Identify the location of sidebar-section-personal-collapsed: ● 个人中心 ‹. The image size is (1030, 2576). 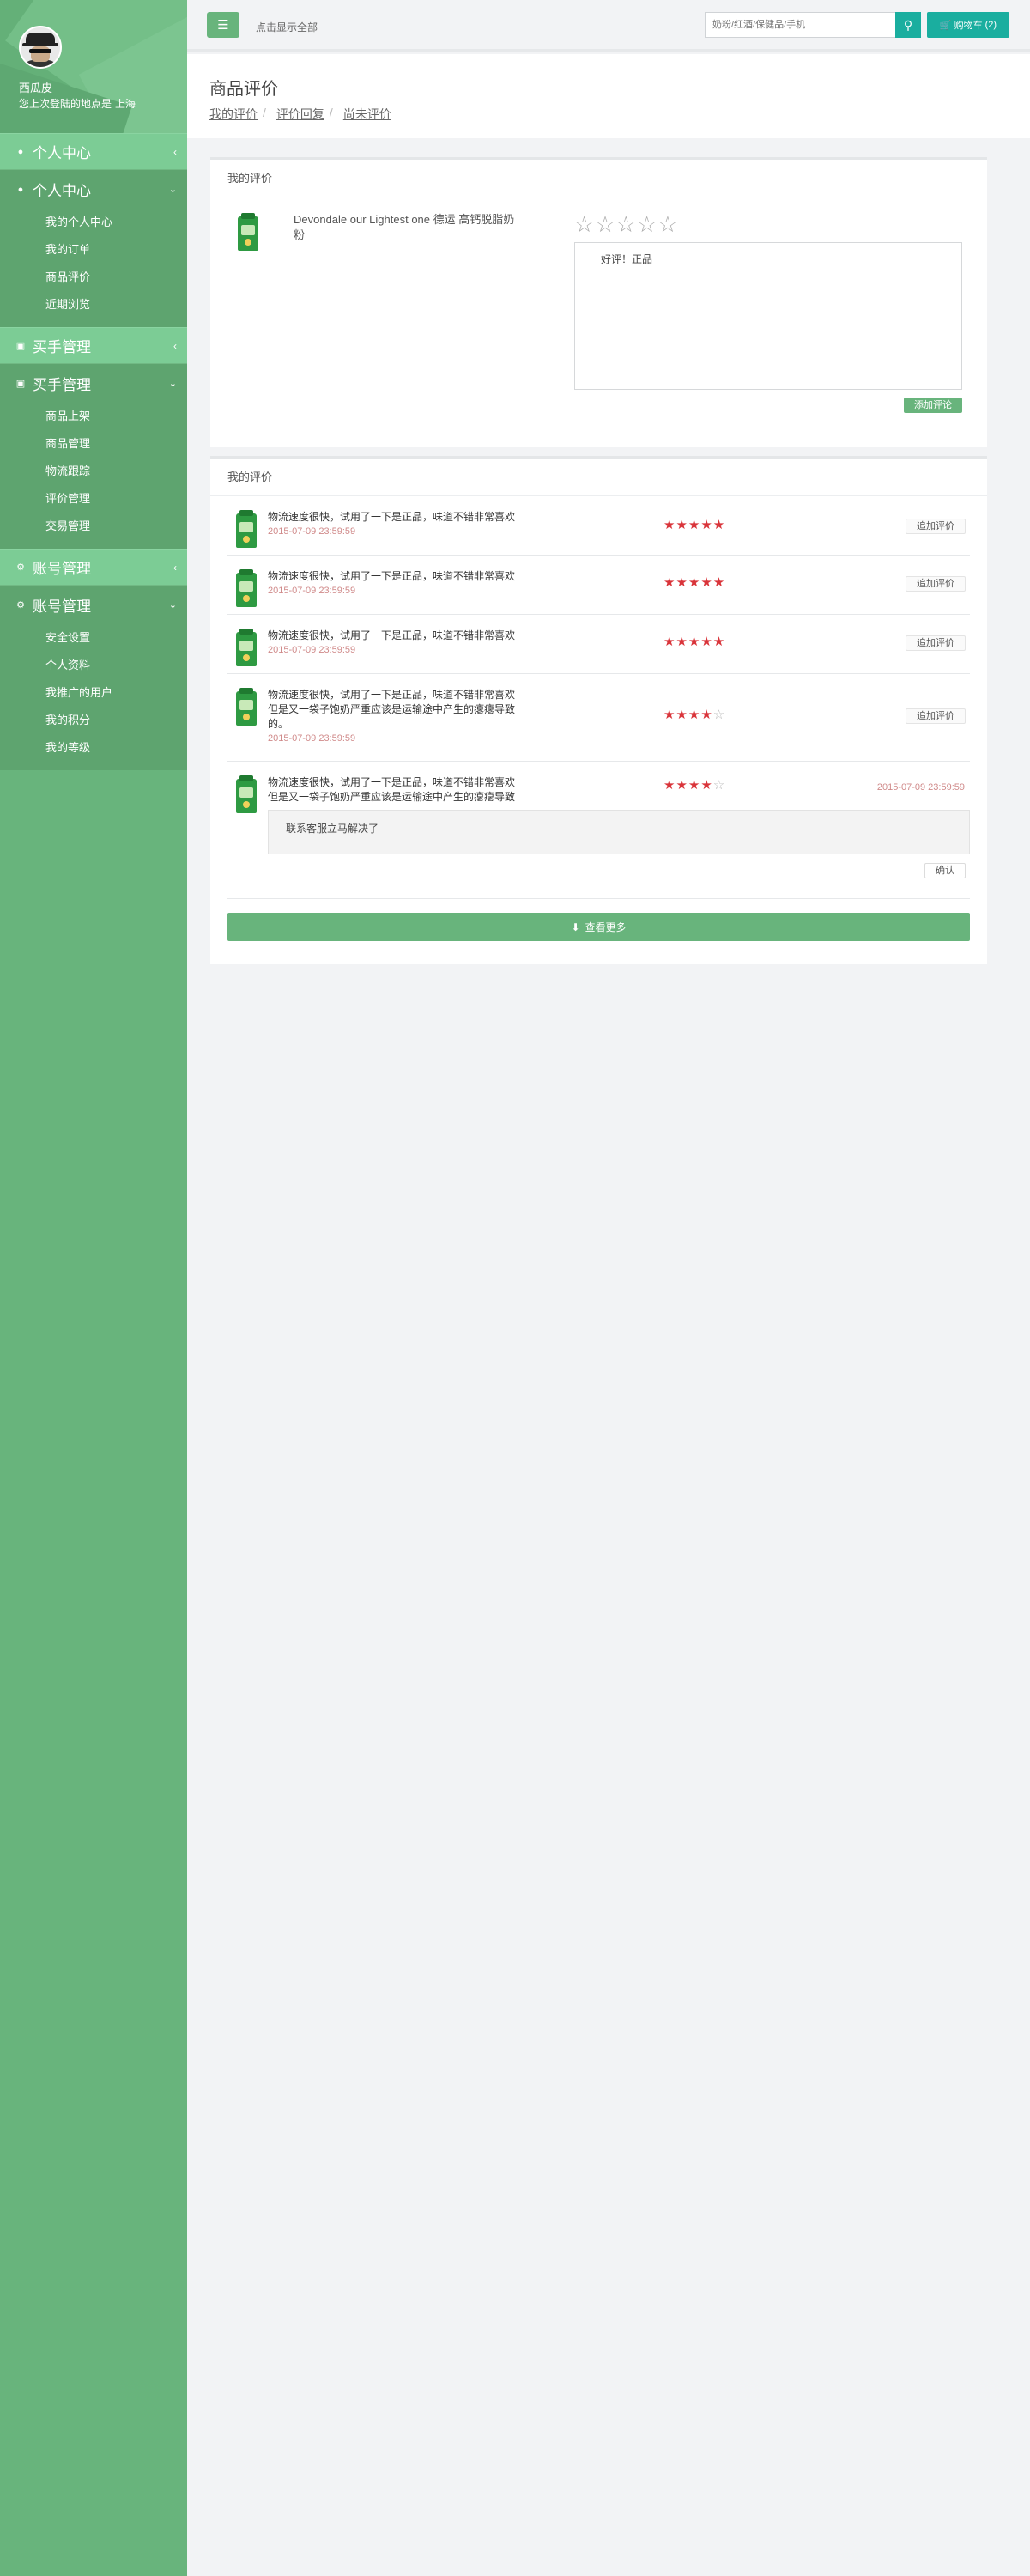
(93, 151).